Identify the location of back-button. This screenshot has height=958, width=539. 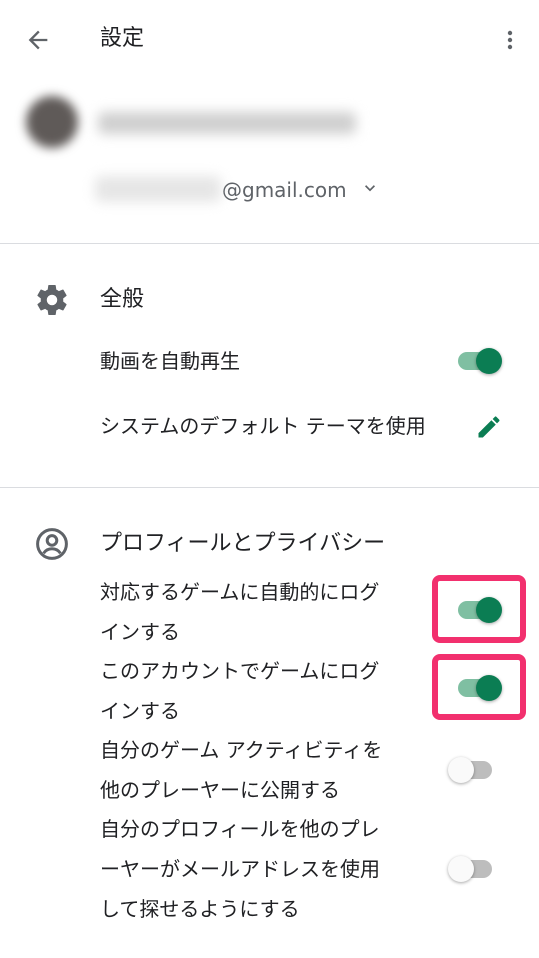
(38, 40).